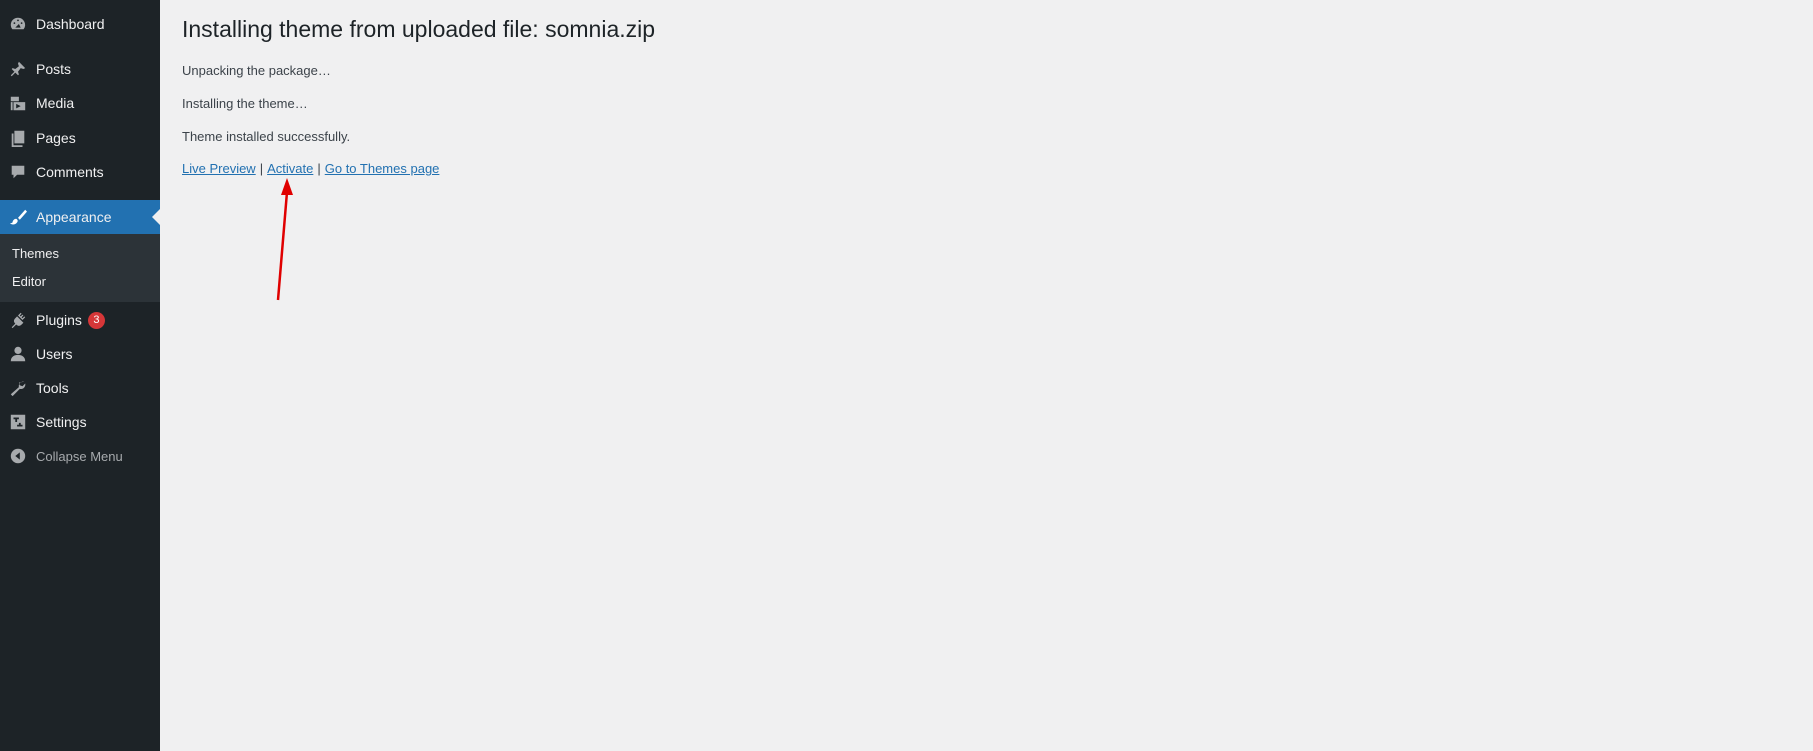  Describe the element at coordinates (18, 103) in the screenshot. I see `media-icon` at that location.